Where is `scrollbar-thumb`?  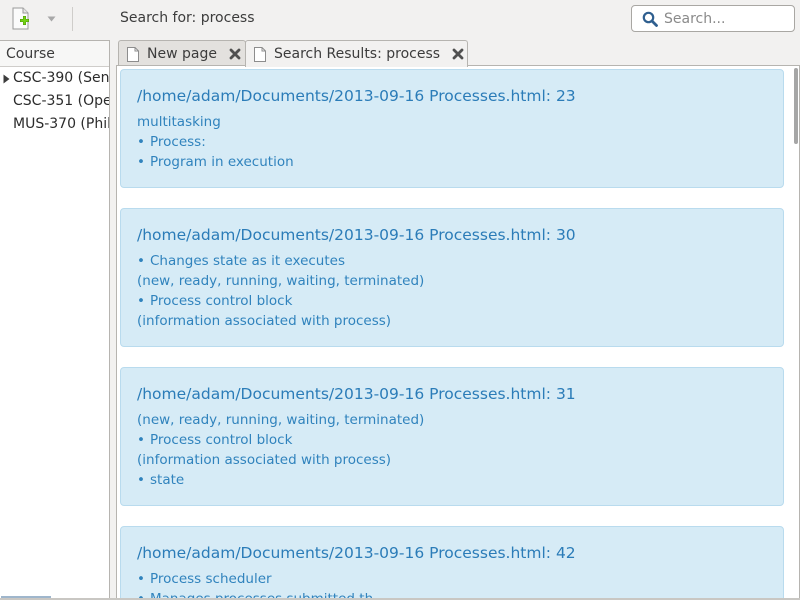 scrollbar-thumb is located at coordinates (796, 106).